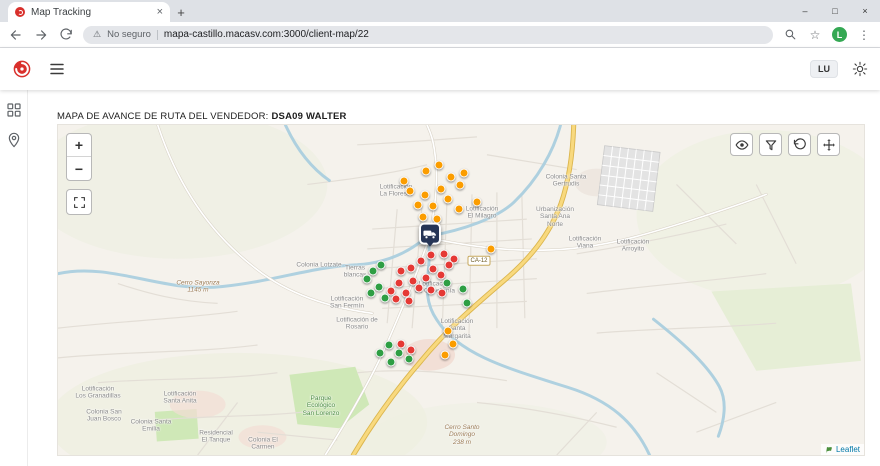  What do you see at coordinates (865, 11) in the screenshot?
I see `window-close-button: ×` at bounding box center [865, 11].